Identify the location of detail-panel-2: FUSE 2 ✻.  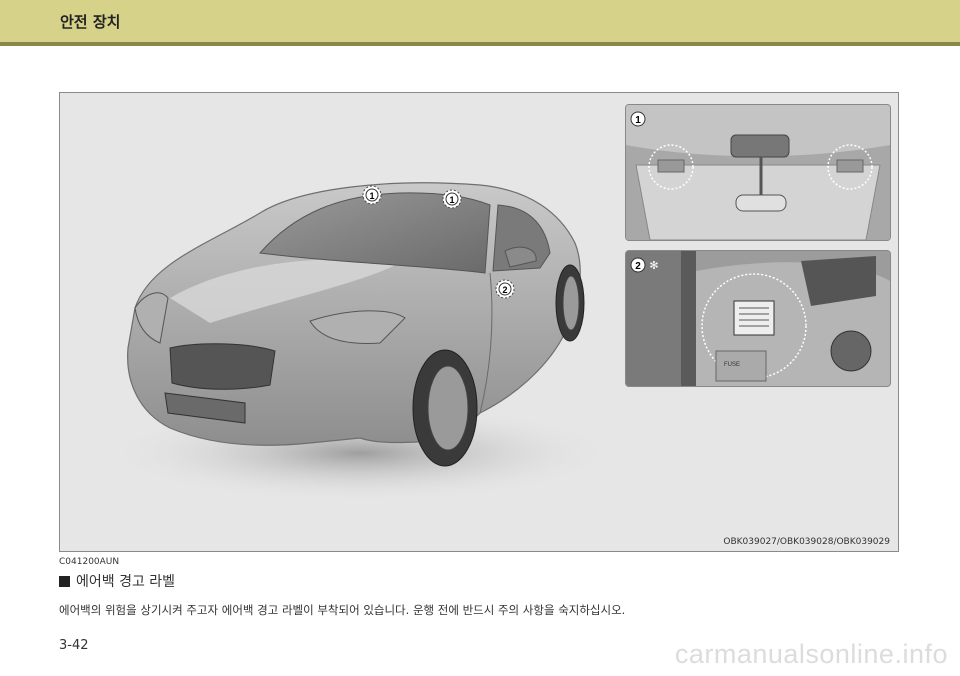
(758, 318).